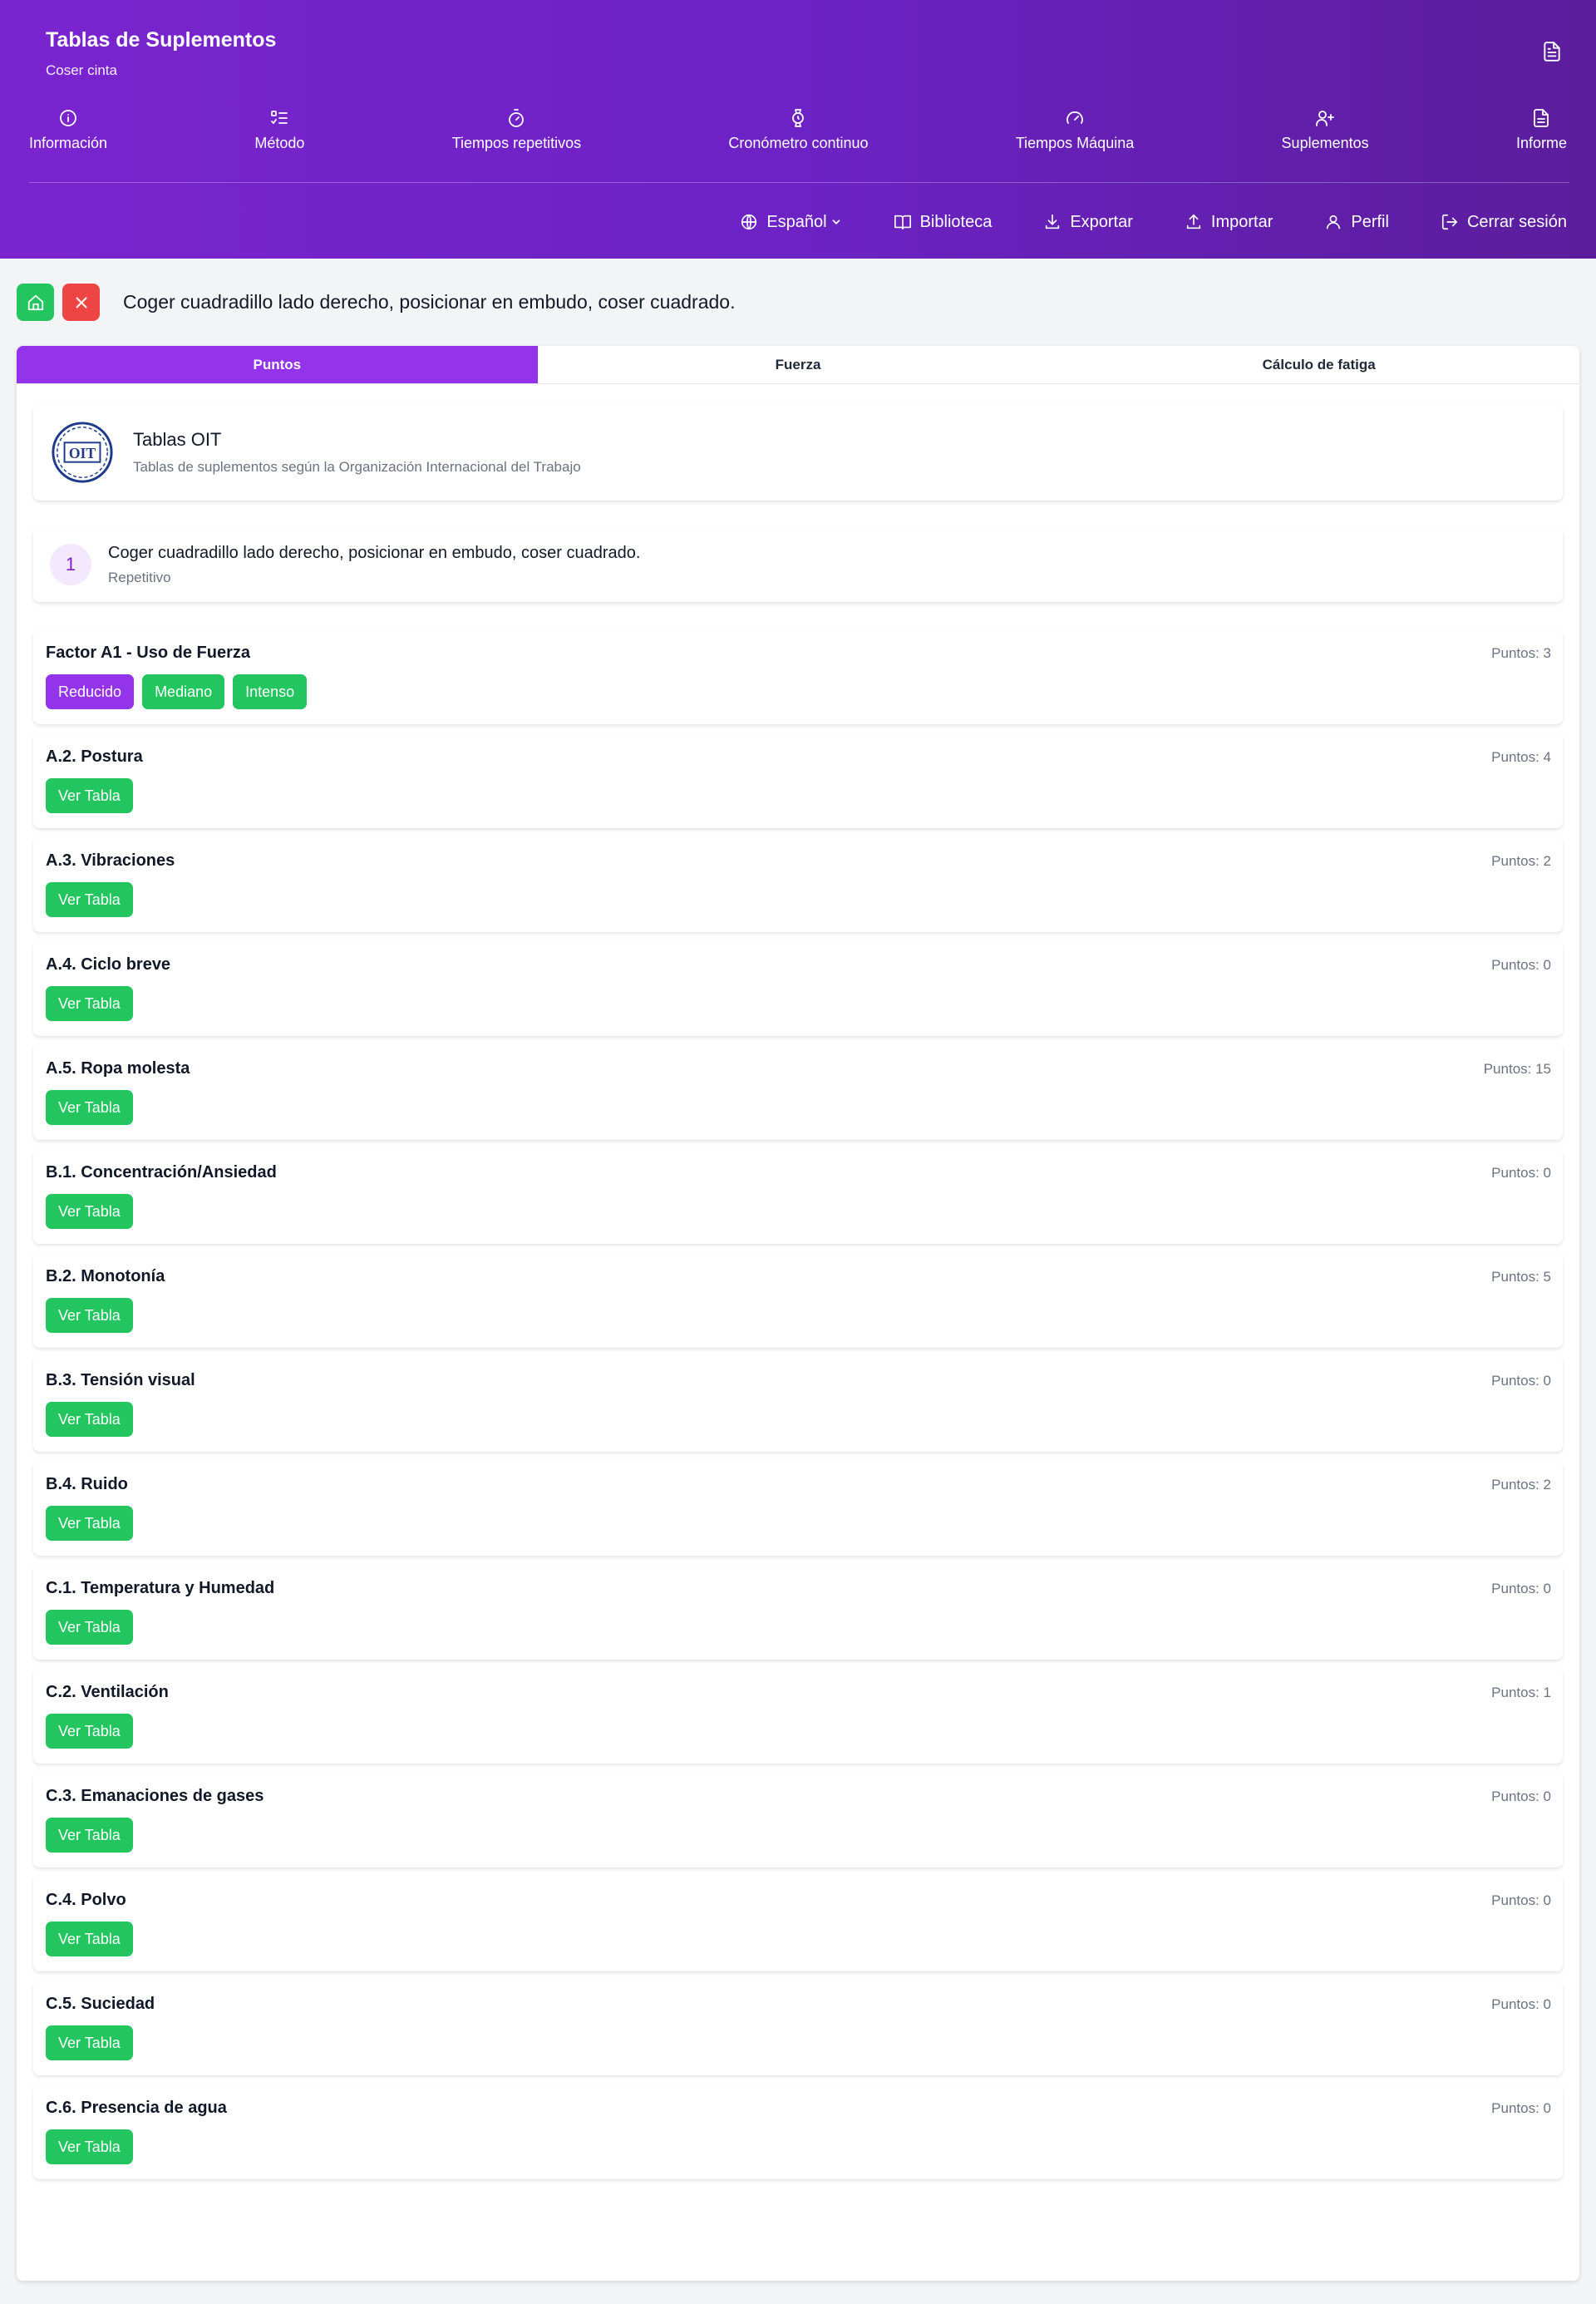  Describe the element at coordinates (161, 1172) in the screenshot. I see `factor-name: B.1. Concentración/Ansiedad` at that location.